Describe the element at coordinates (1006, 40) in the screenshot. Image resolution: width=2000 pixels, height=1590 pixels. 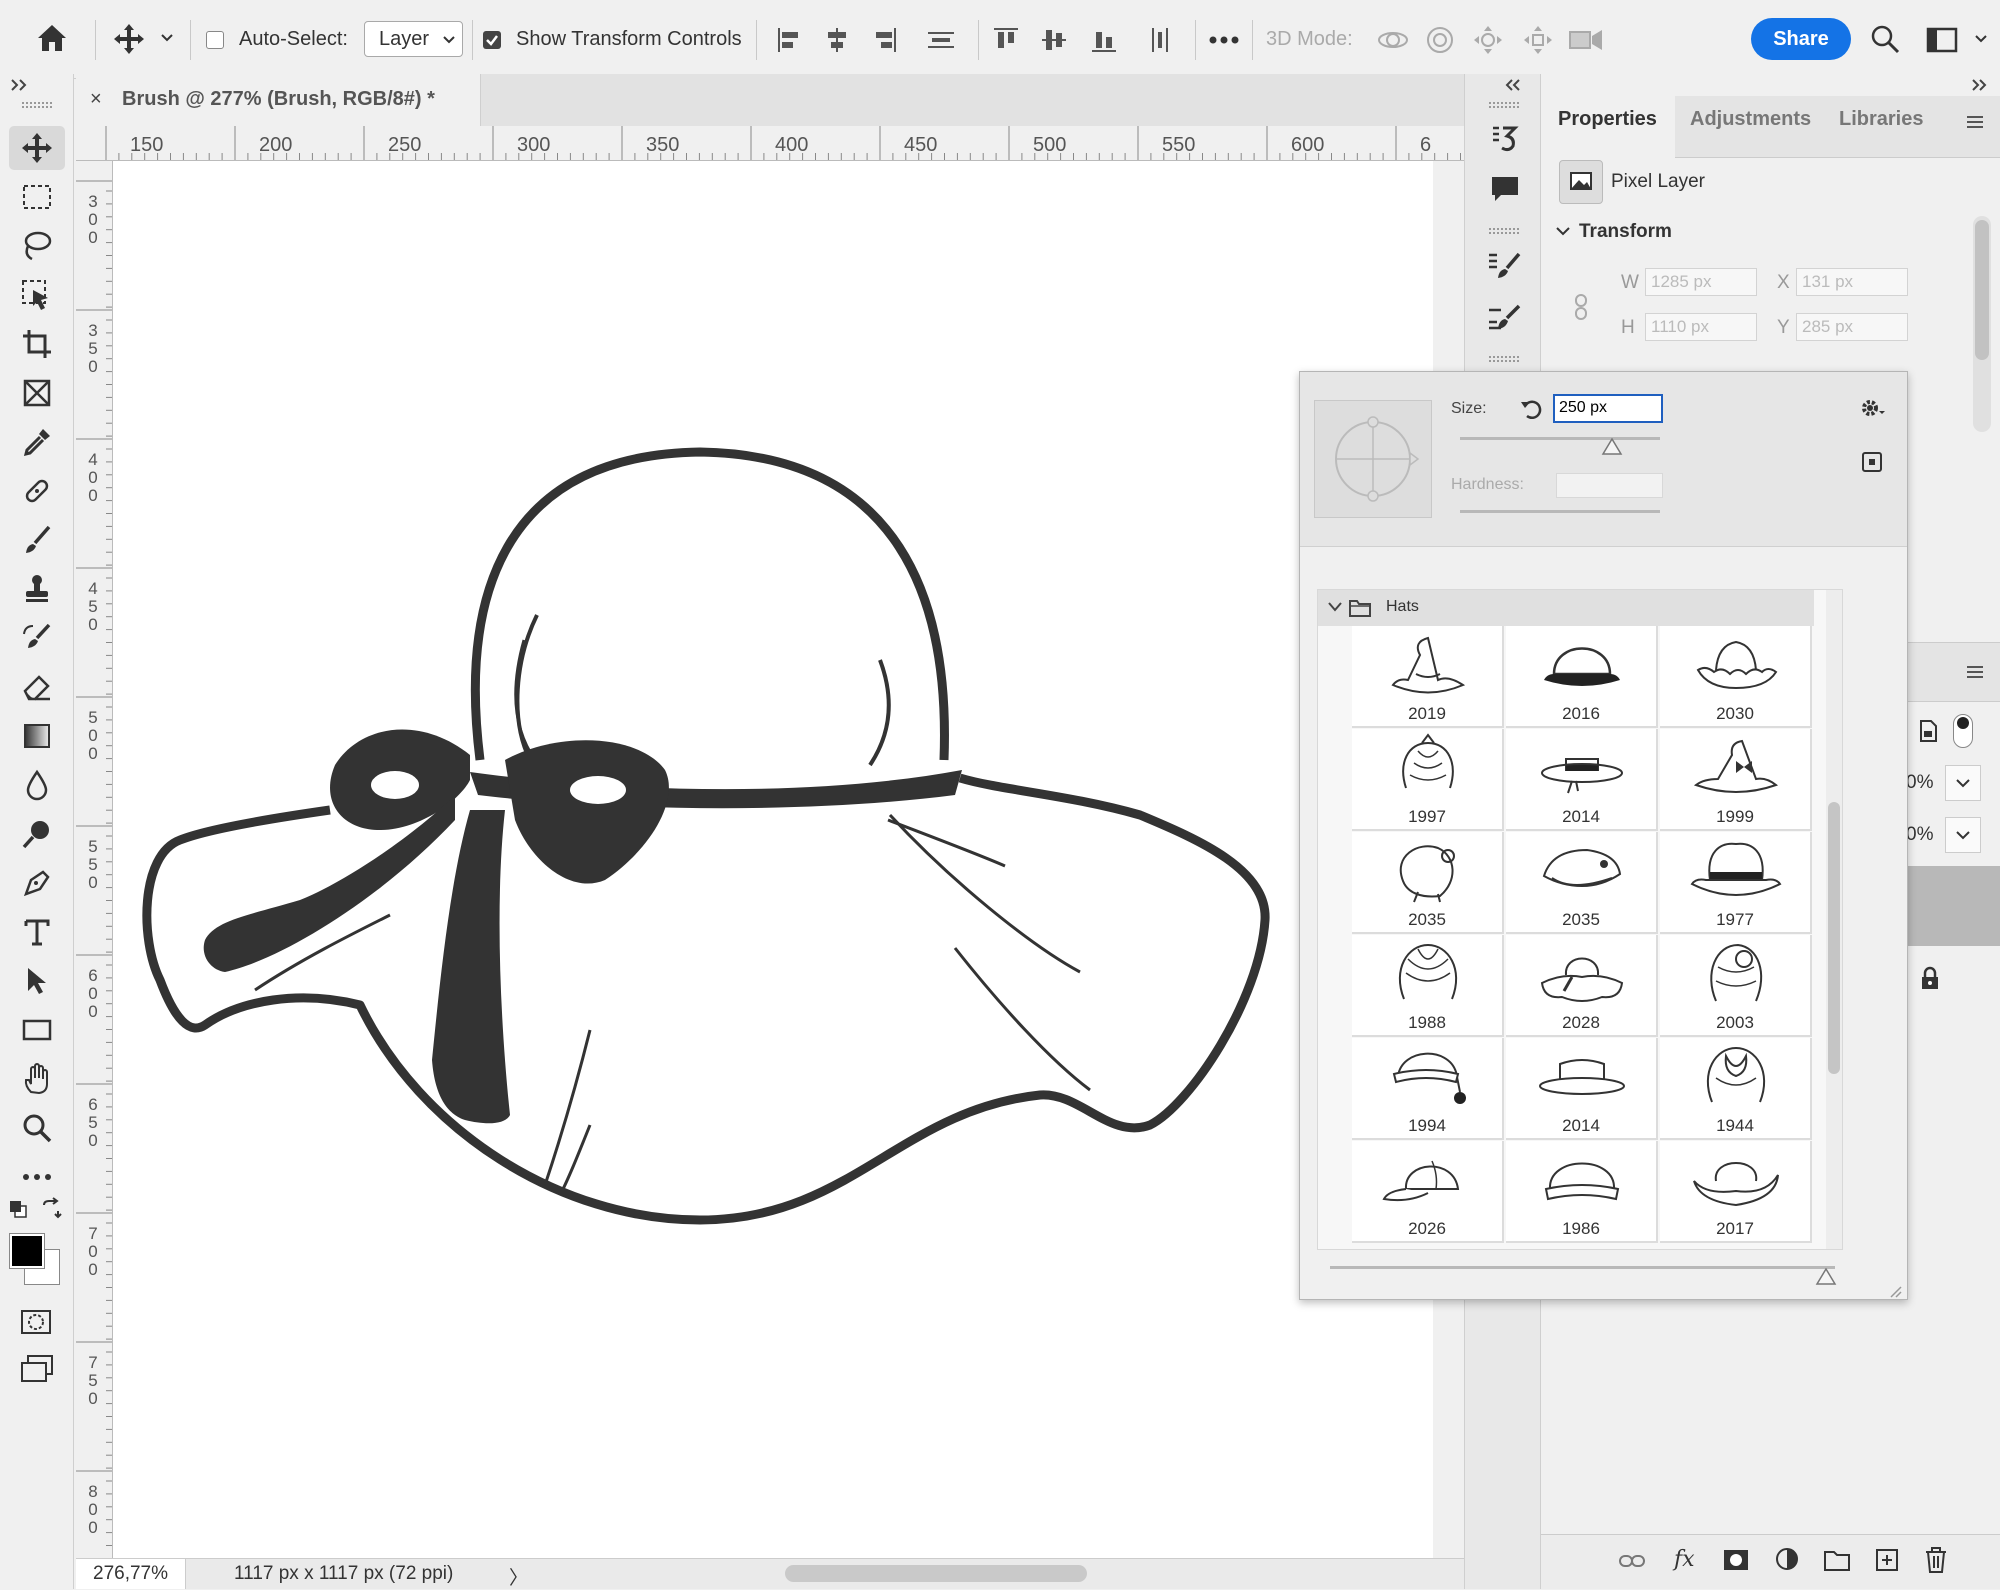
I see `align-top-icon` at that location.